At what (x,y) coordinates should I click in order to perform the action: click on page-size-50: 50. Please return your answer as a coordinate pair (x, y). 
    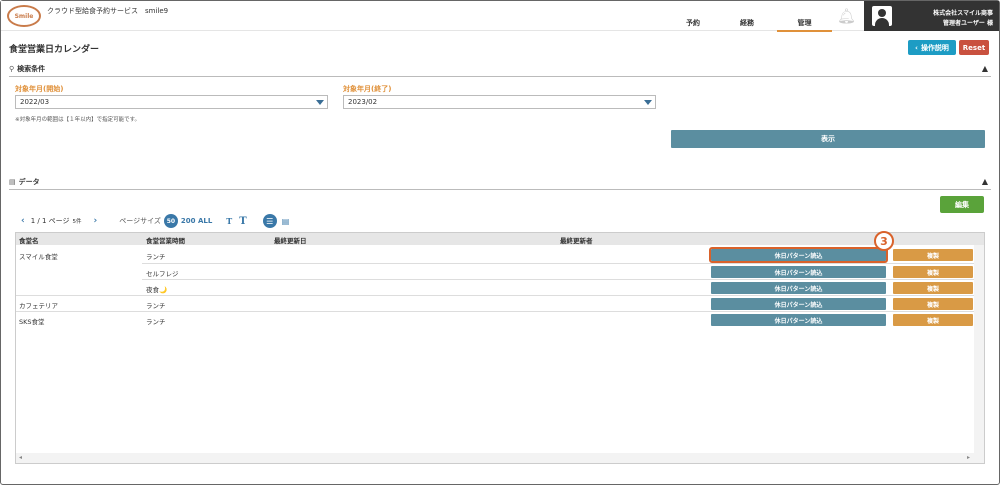
    Looking at the image, I should click on (170, 221).